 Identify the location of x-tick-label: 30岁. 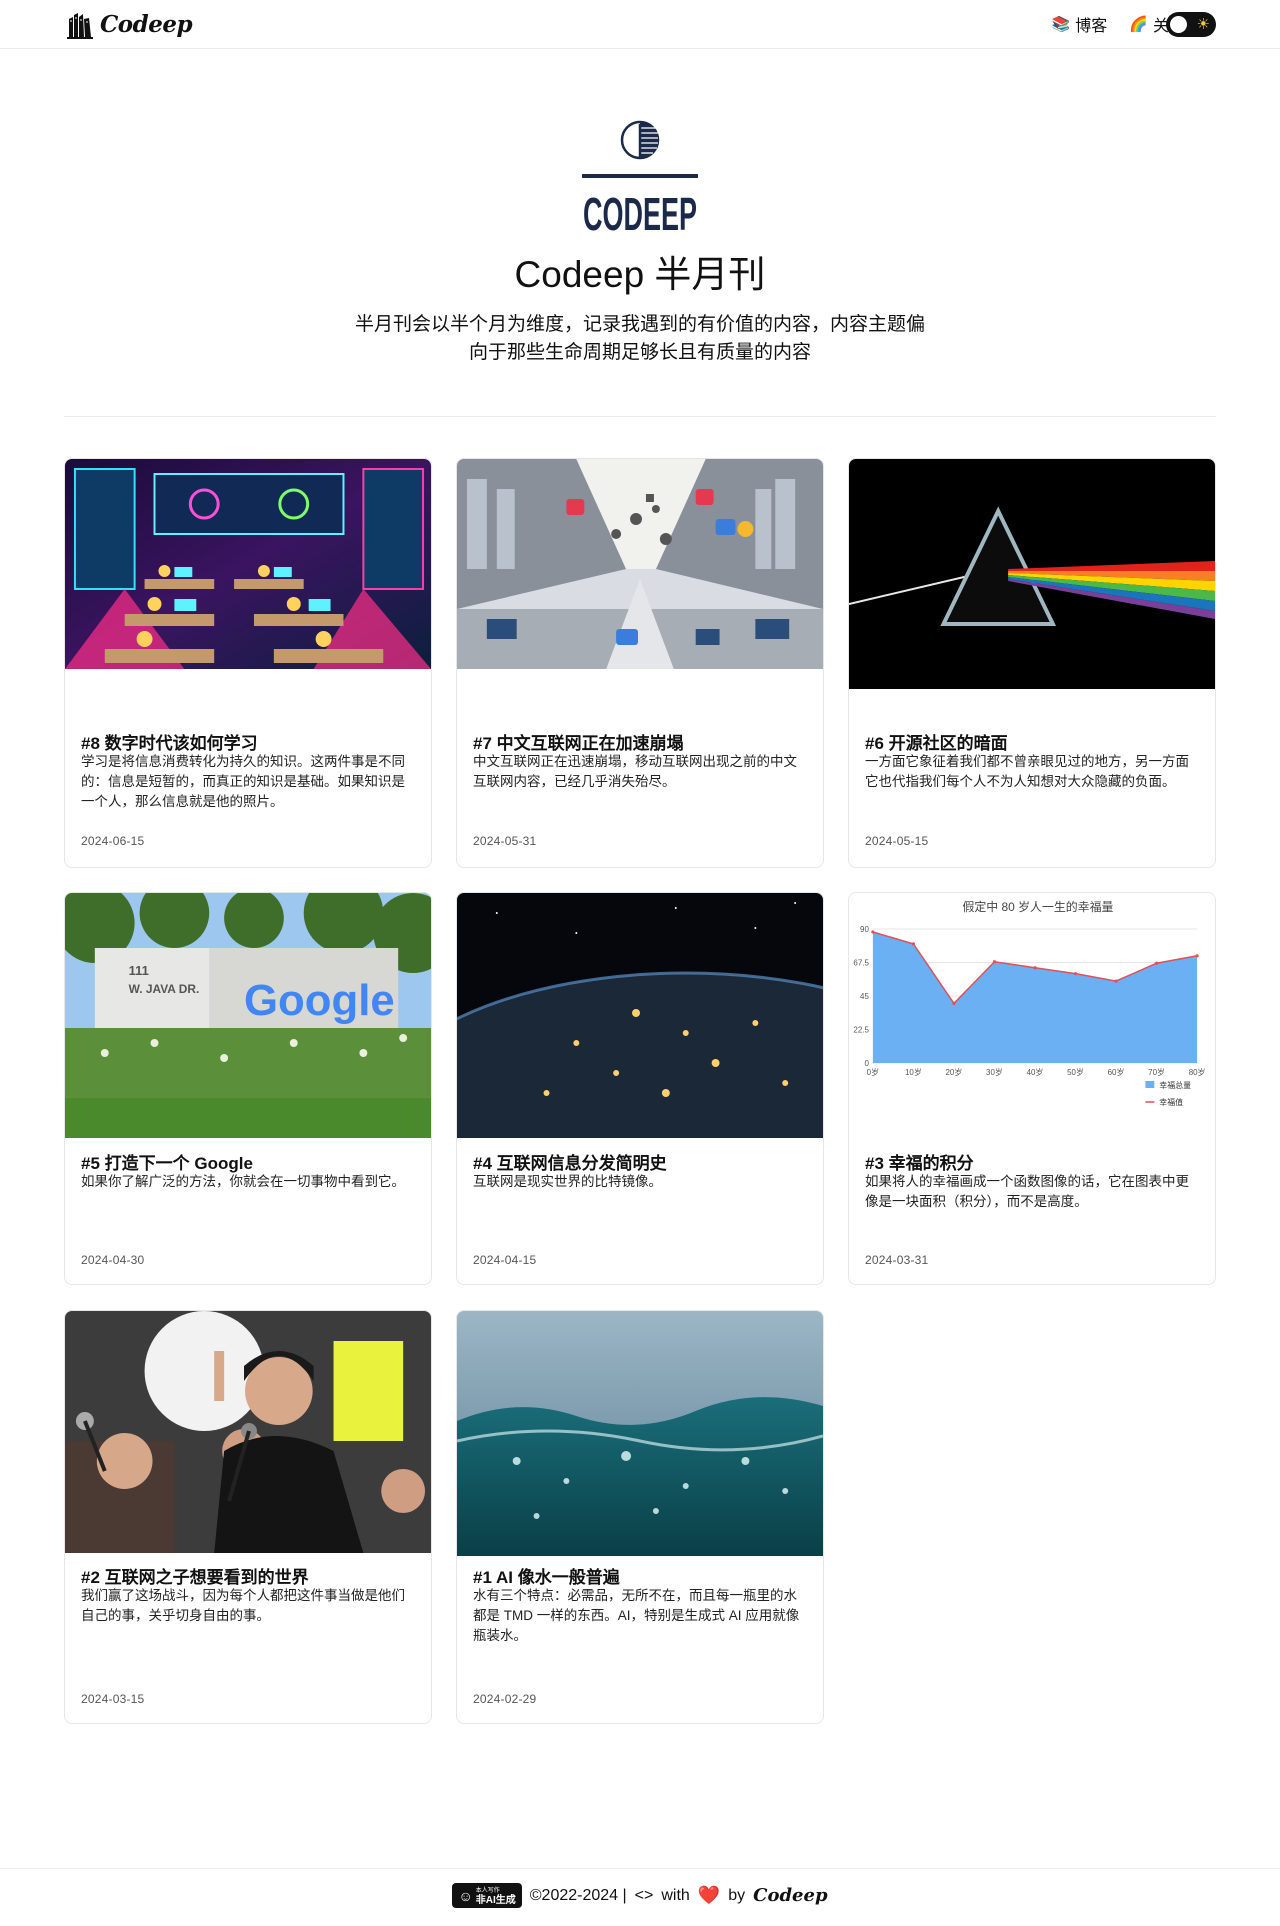
(994, 1072).